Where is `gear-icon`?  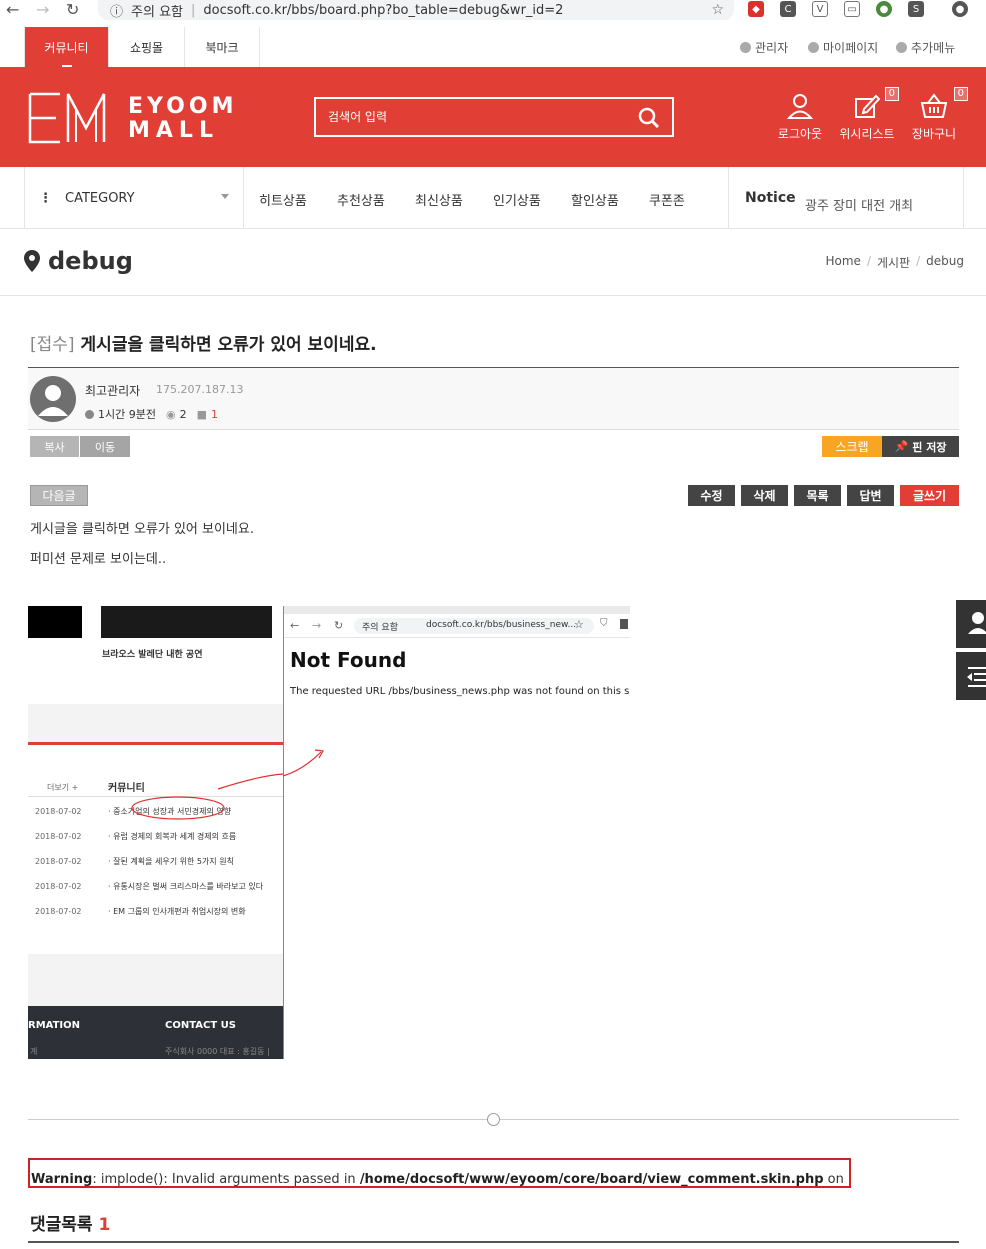
gear-icon is located at coordinates (745, 47).